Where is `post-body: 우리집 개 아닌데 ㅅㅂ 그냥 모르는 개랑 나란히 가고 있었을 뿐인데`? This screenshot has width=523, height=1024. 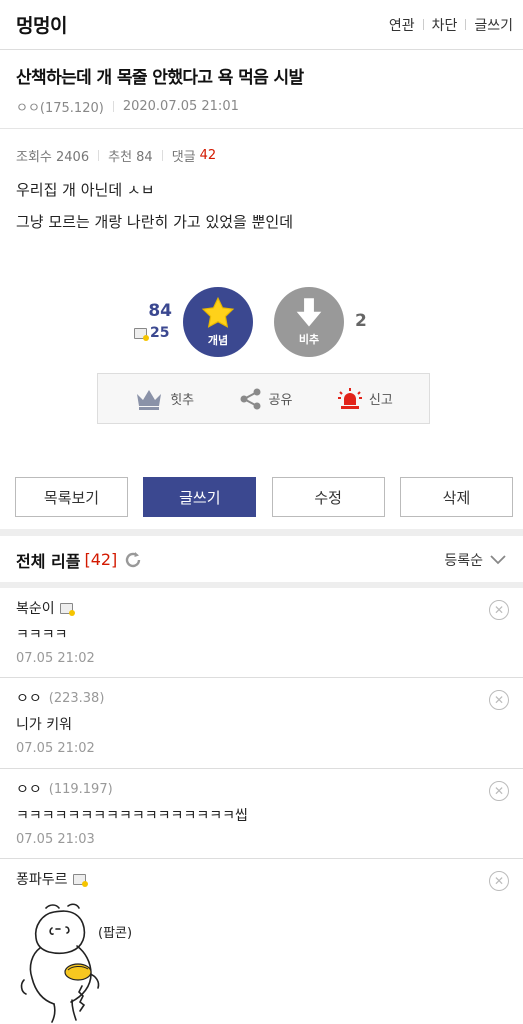 post-body: 우리집 개 아닌데 ㅅㅂ 그냥 모르는 개랑 나란히 가고 있었을 뿐인데 is located at coordinates (261, 201).